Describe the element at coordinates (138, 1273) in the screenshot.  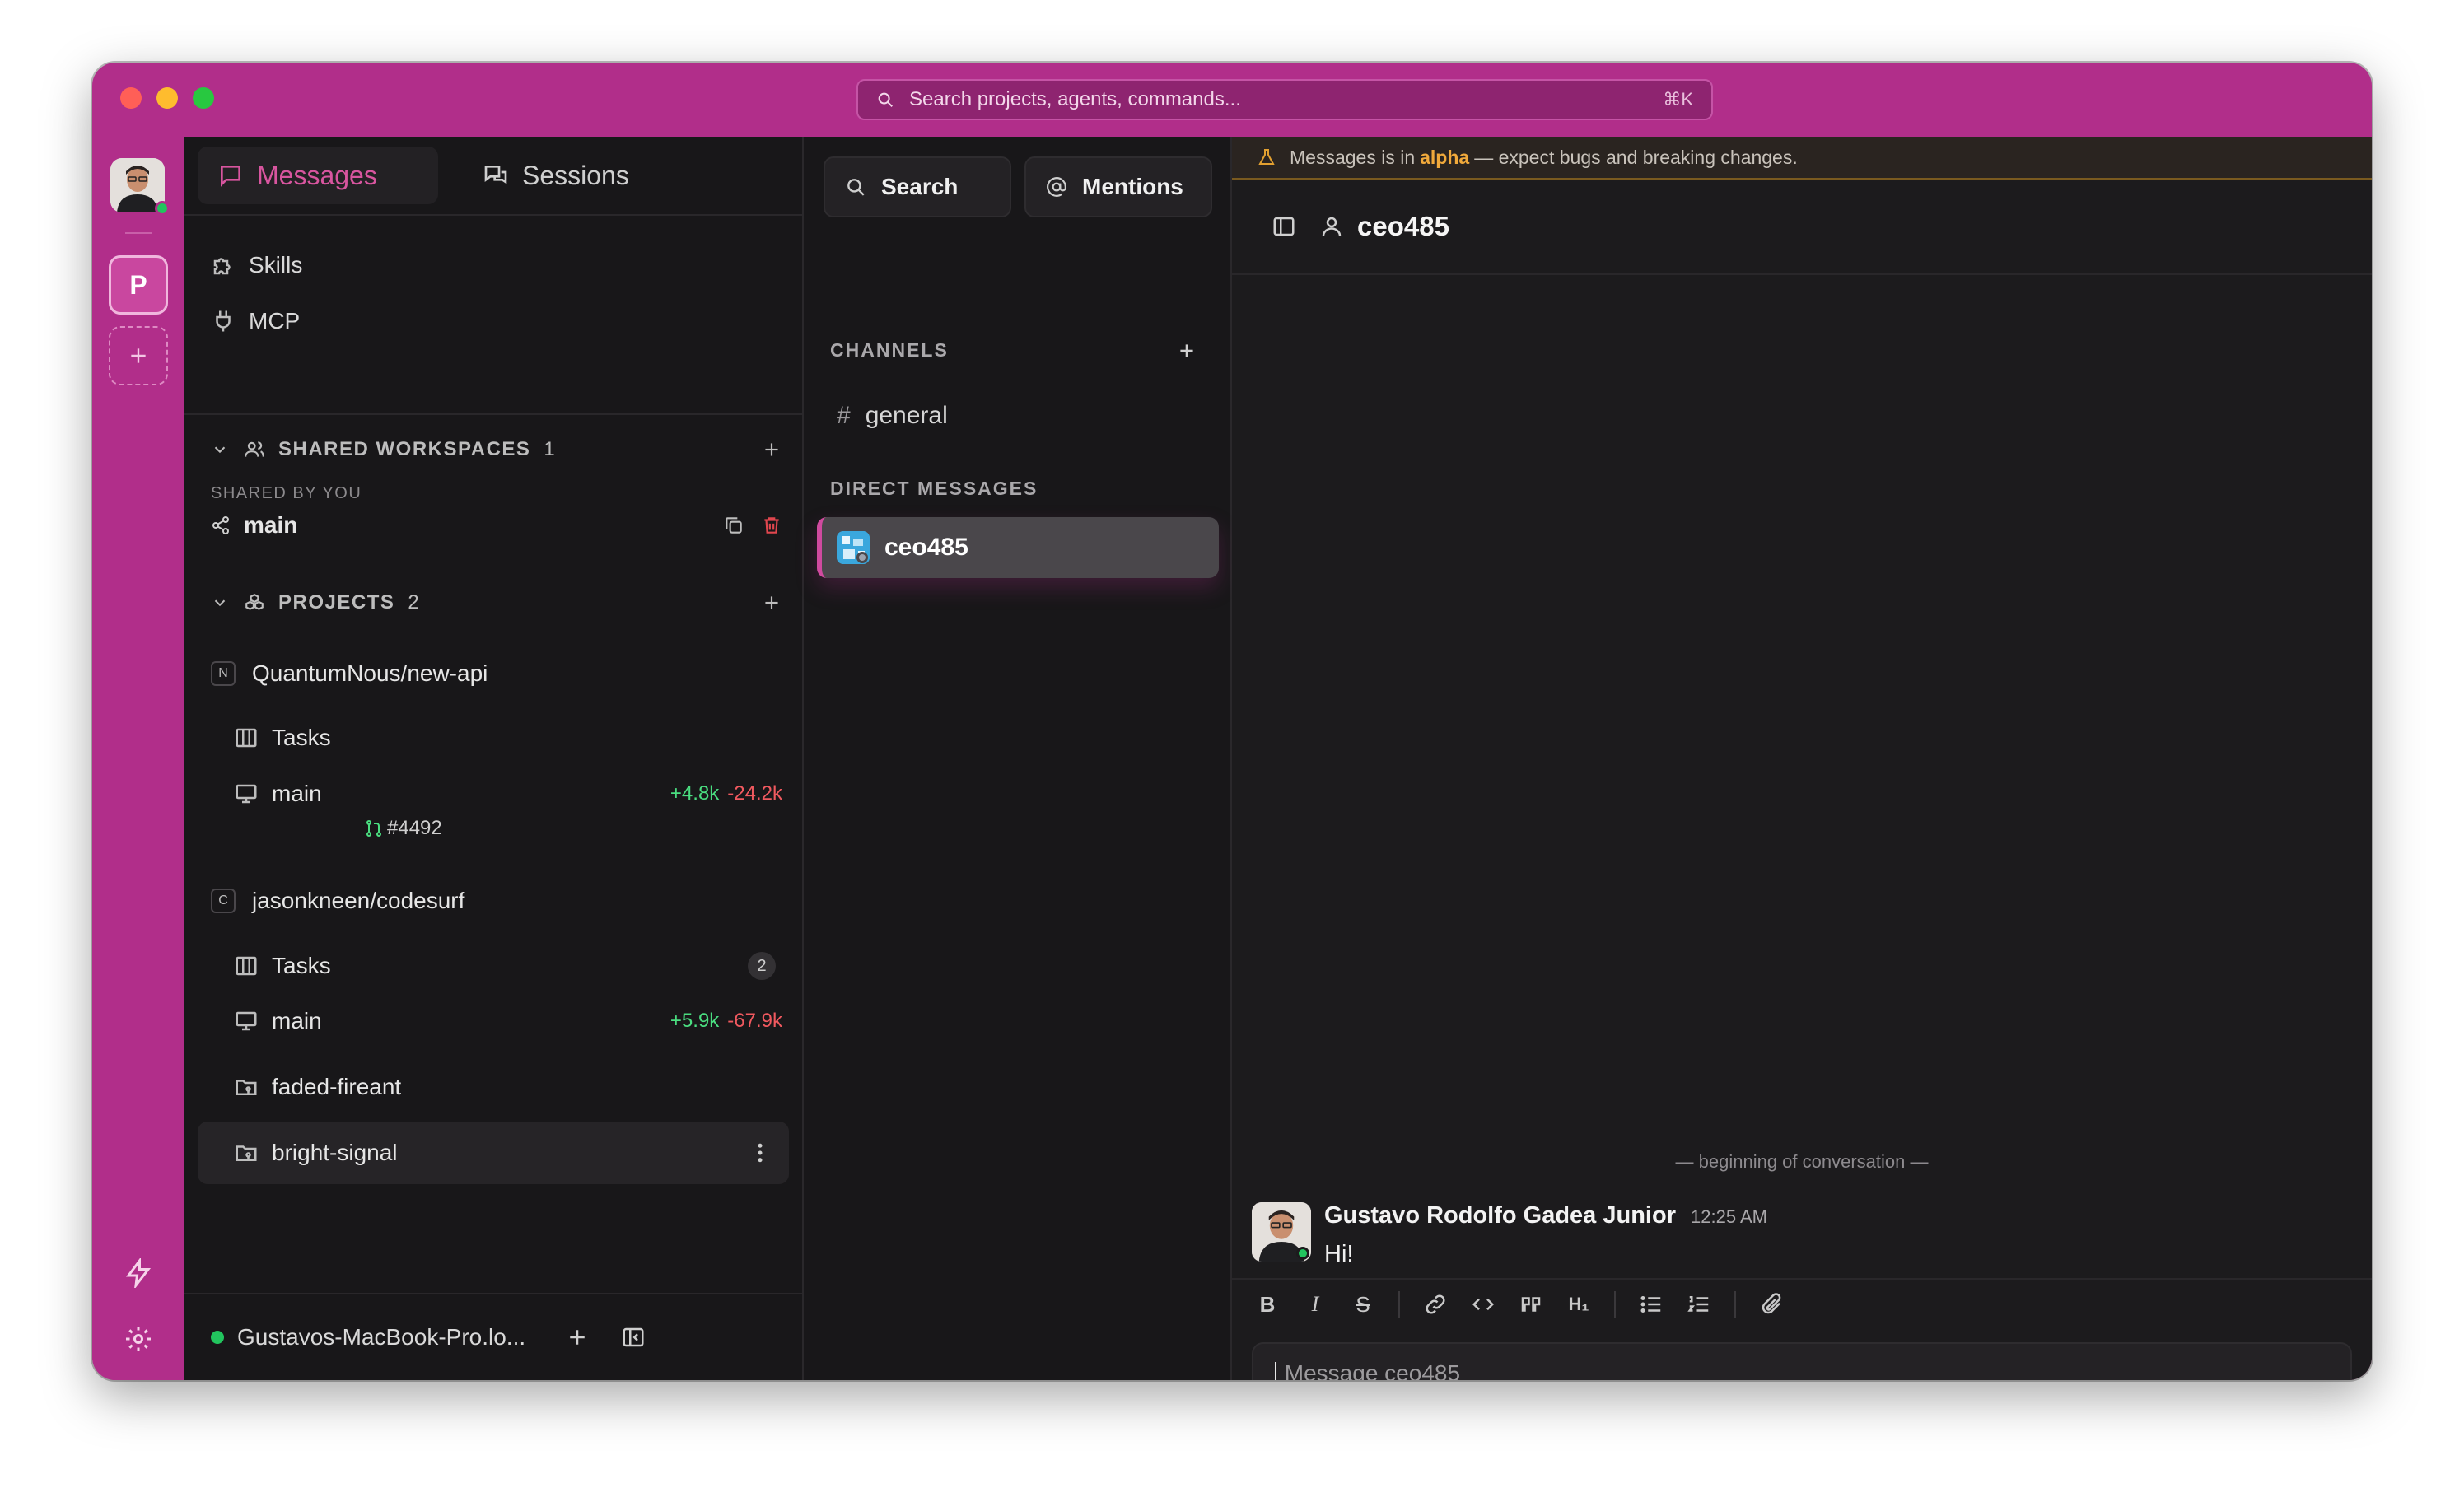
I see `bolt-icon` at that location.